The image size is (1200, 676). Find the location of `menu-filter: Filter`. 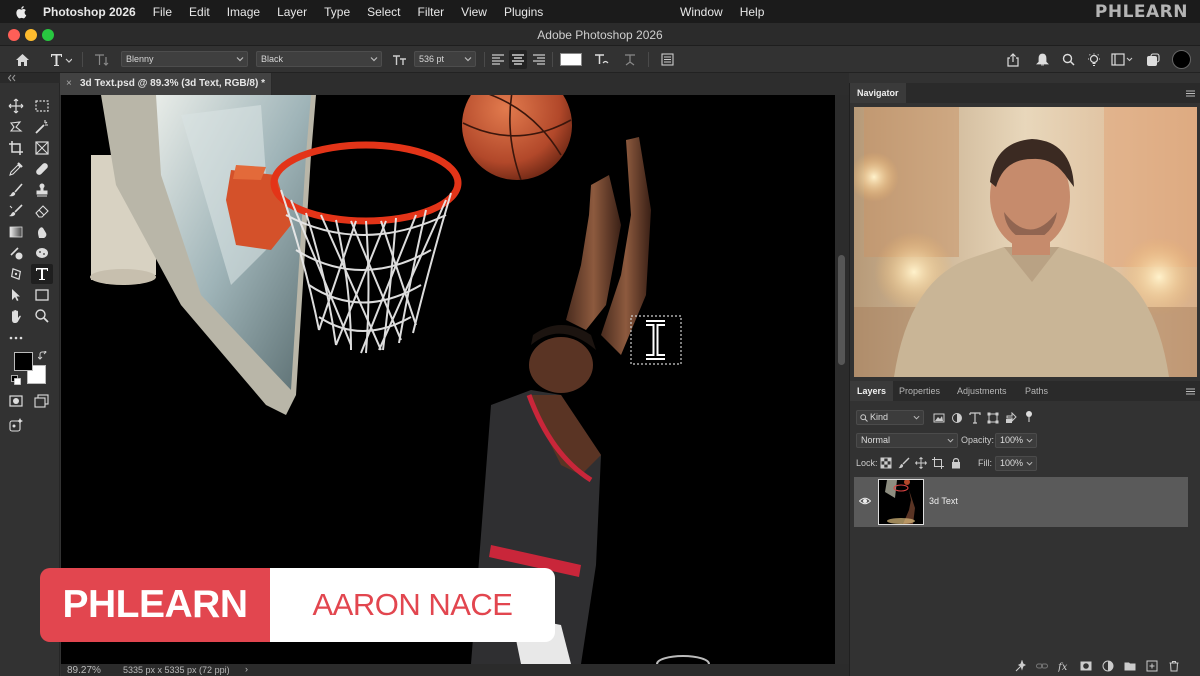

menu-filter: Filter is located at coordinates (430, 12).